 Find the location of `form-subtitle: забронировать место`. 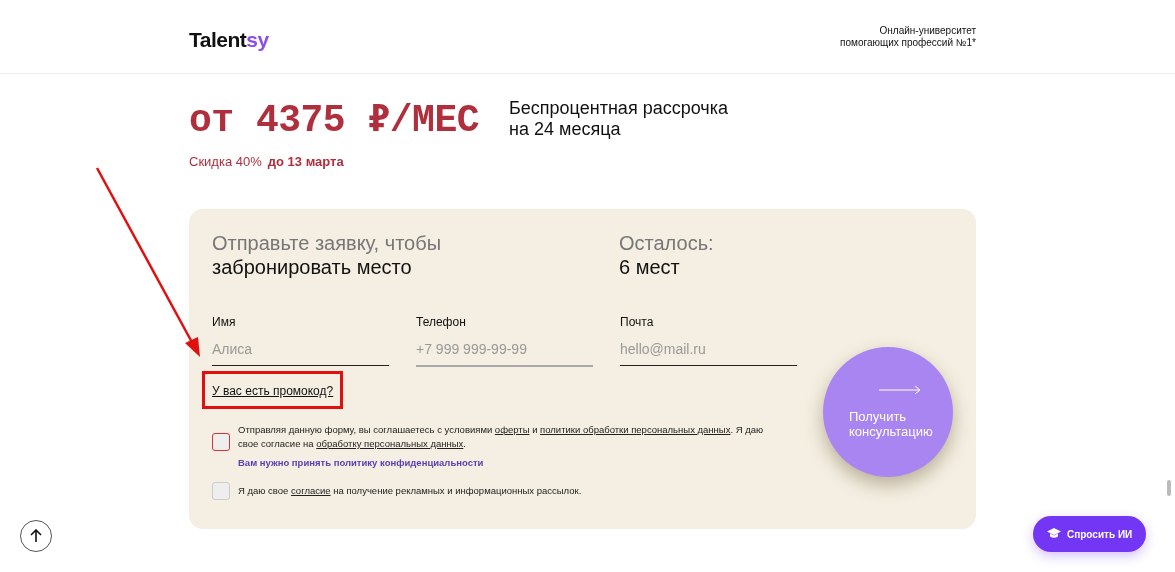

form-subtitle: забронировать место is located at coordinates (312, 267).